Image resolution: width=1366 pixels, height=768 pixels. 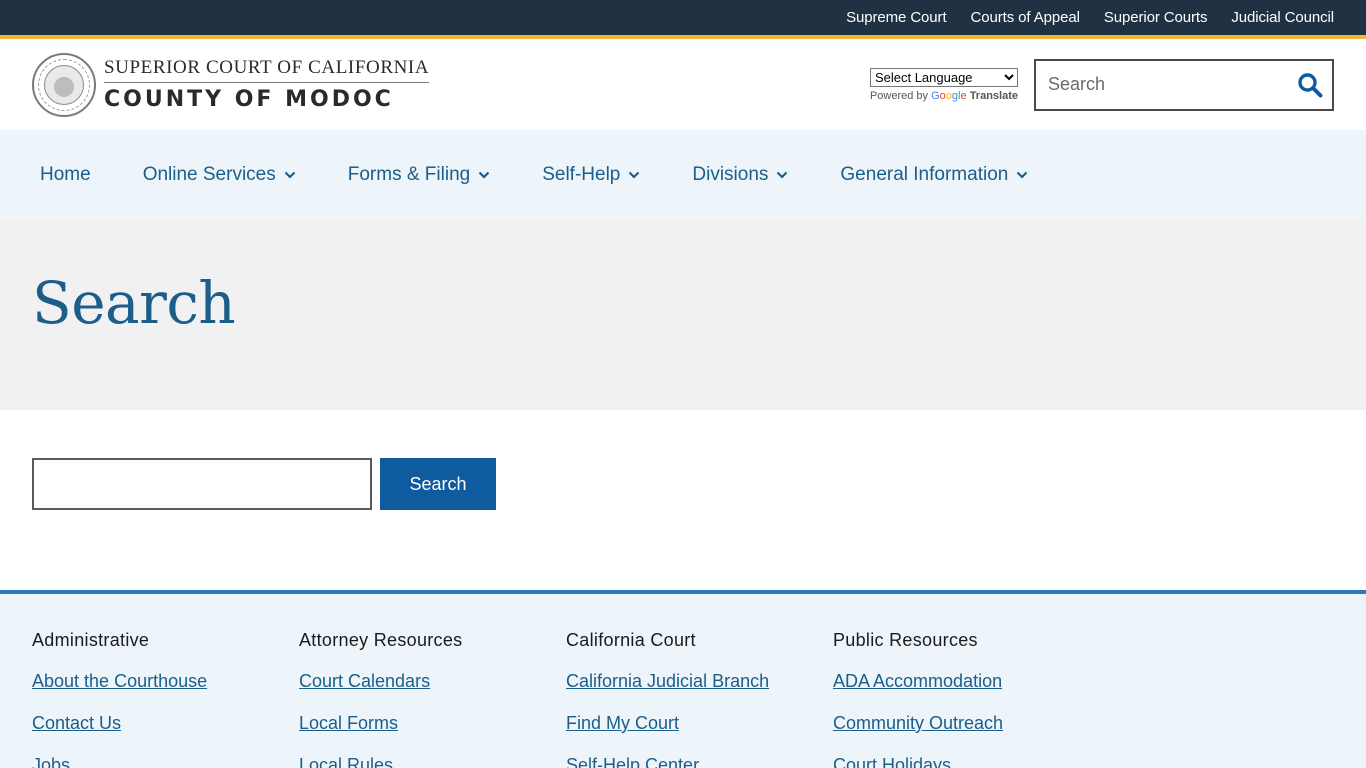 I want to click on topbar-link-supreme-court: Supreme Court, so click(x=896, y=17).